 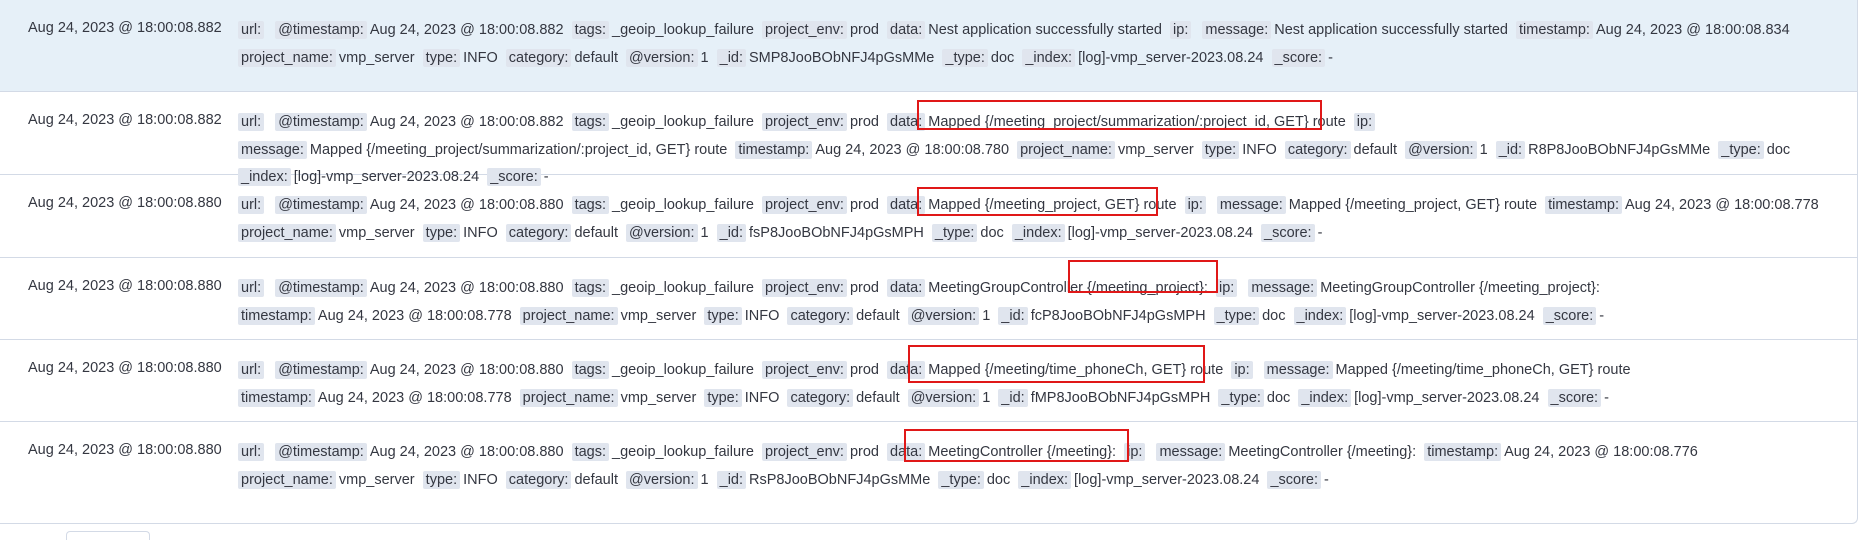 What do you see at coordinates (842, 57) in the screenshot?
I see `field-value: SMP8JooBObNFJ4pGsMMe` at bounding box center [842, 57].